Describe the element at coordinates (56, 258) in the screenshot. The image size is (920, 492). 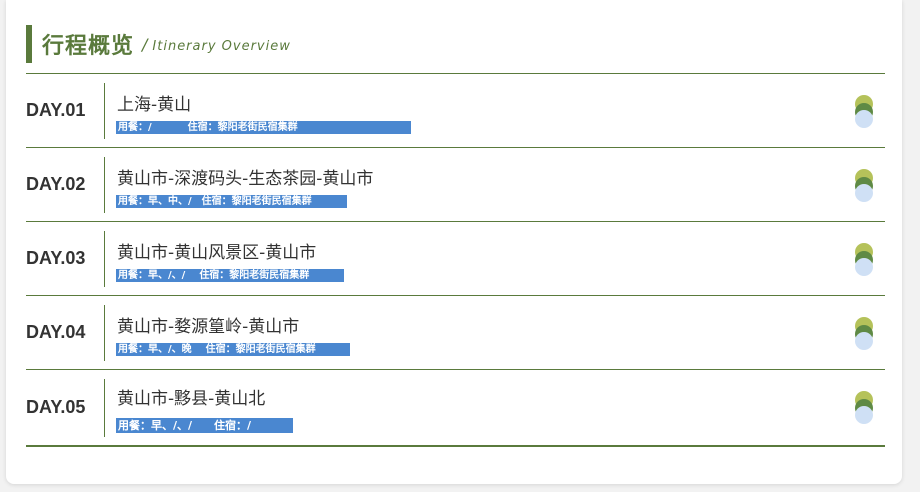
I see `day-number: DAY.03` at that location.